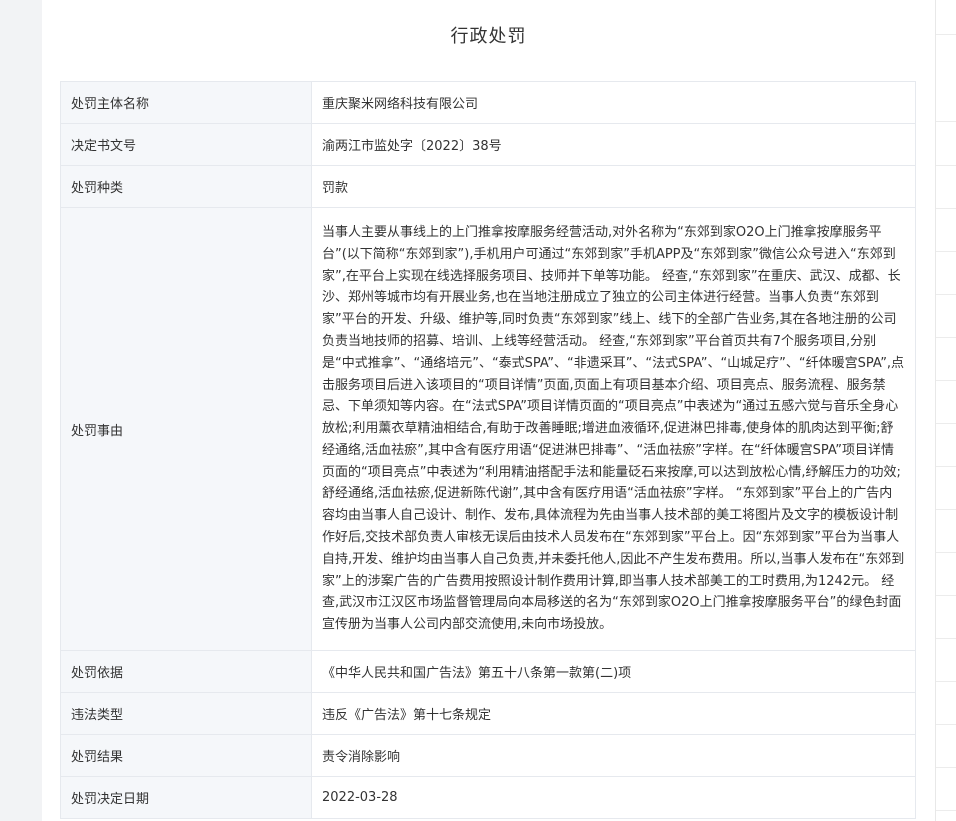  What do you see at coordinates (186, 671) in the screenshot?
I see `field-label-penalty-basis: 处罚依据` at bounding box center [186, 671].